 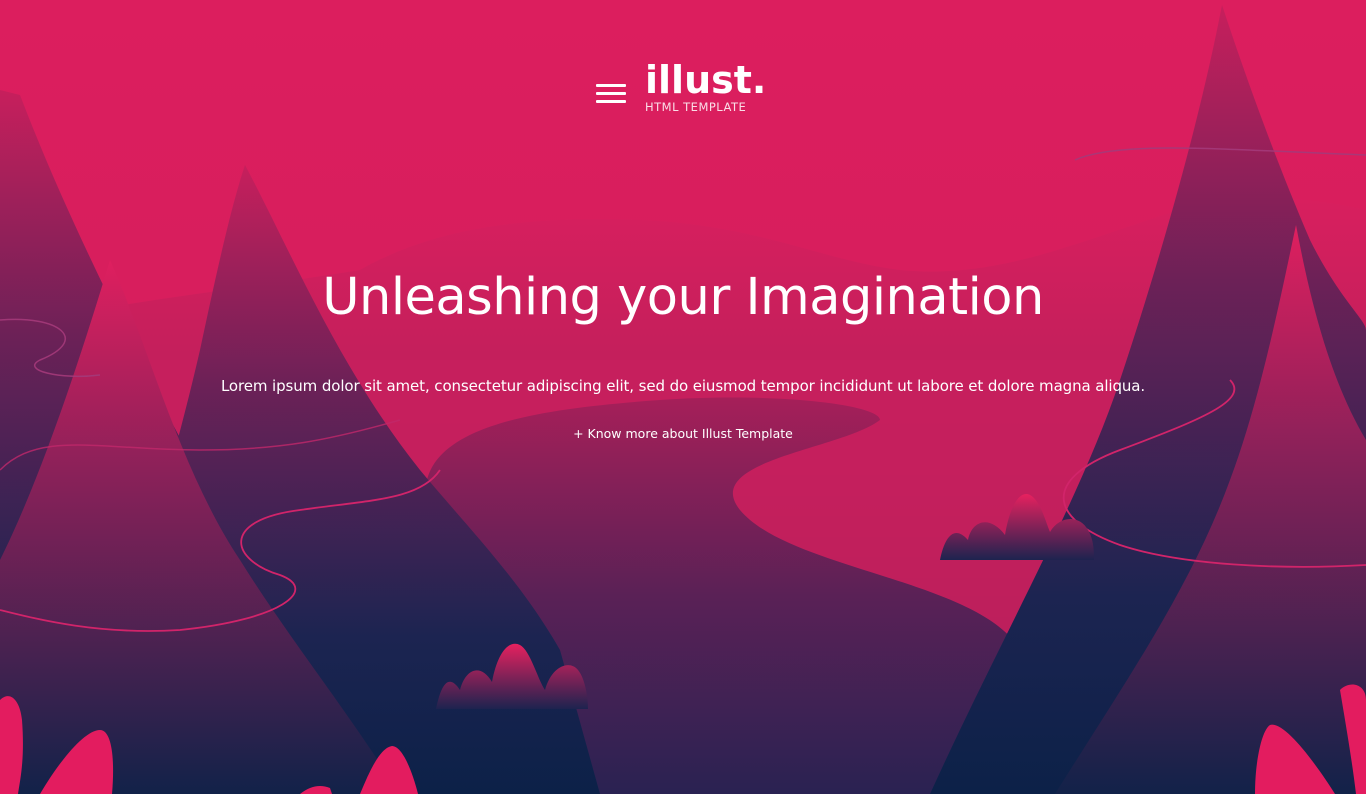 What do you see at coordinates (683, 297) in the screenshot?
I see `hero-title: Unleashing your Imagination` at bounding box center [683, 297].